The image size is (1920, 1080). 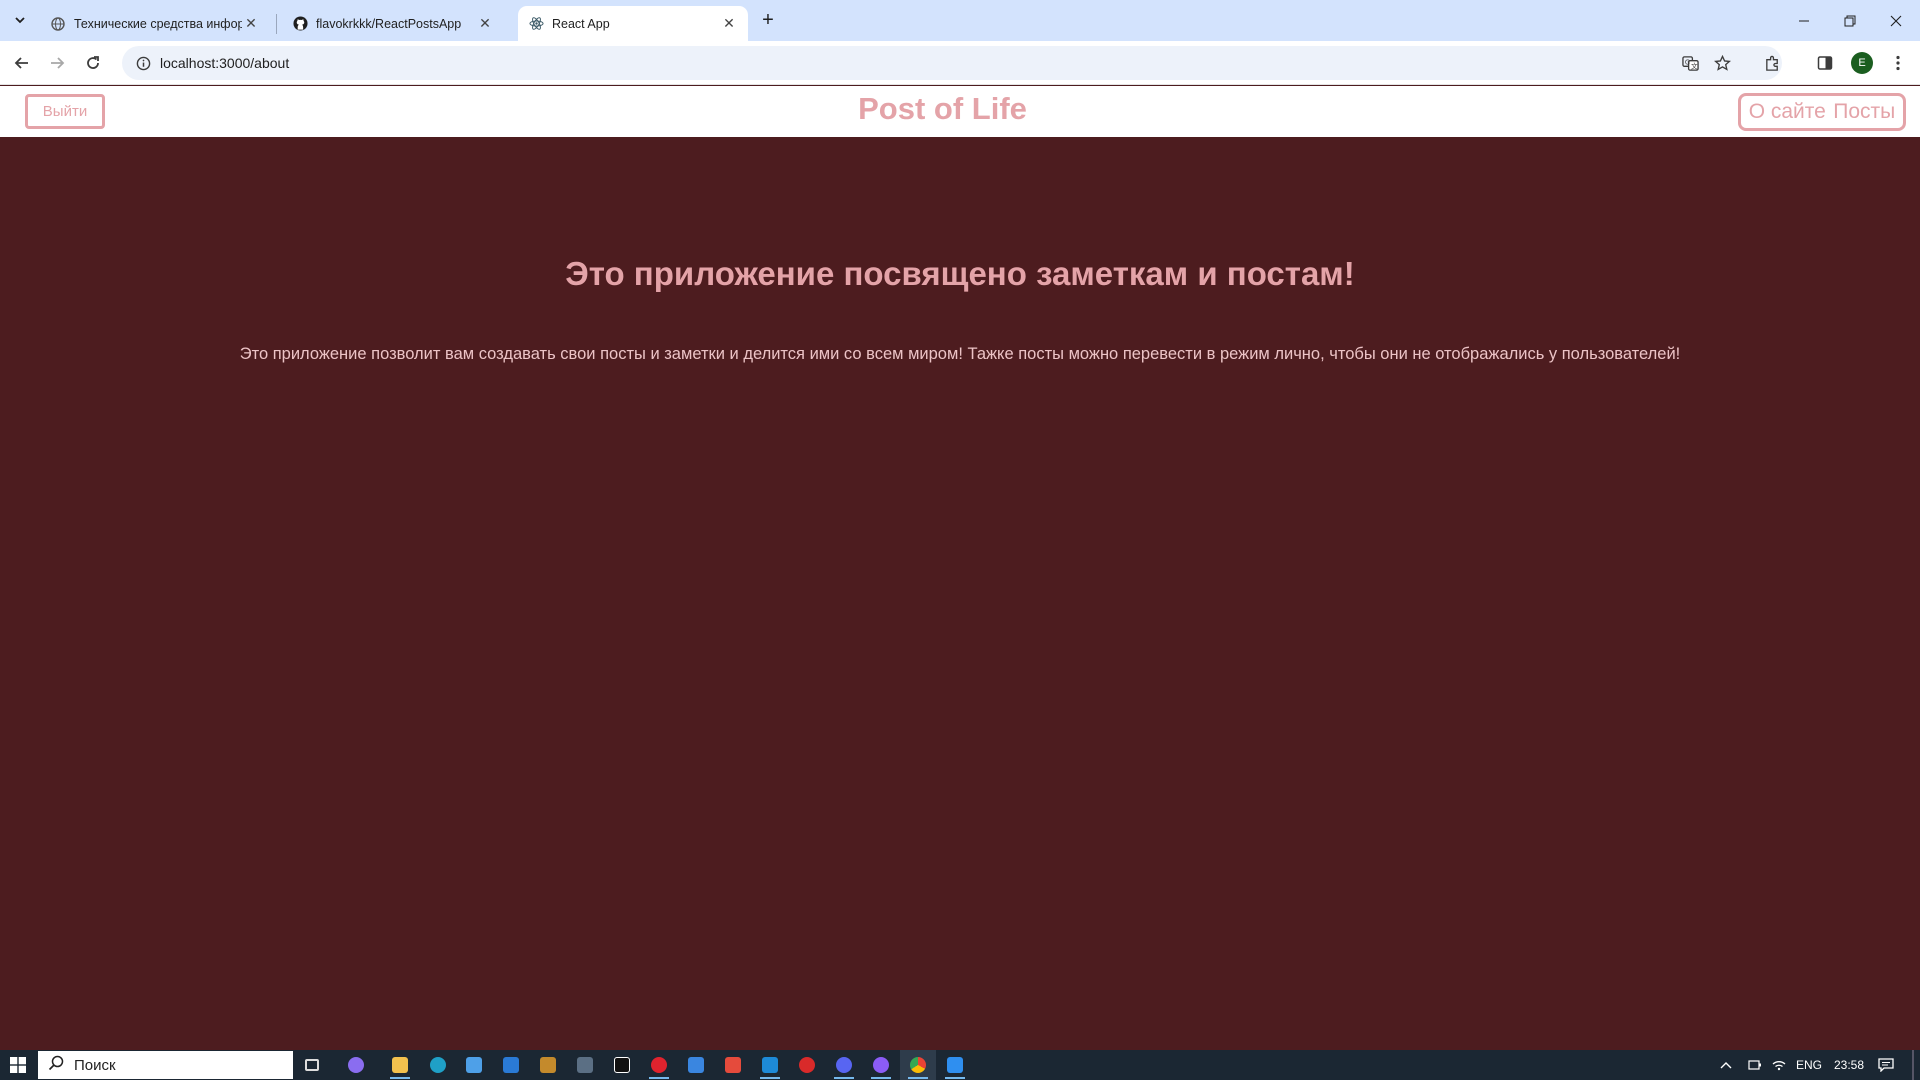 I want to click on wifi-icon, so click(x=1779, y=1065).